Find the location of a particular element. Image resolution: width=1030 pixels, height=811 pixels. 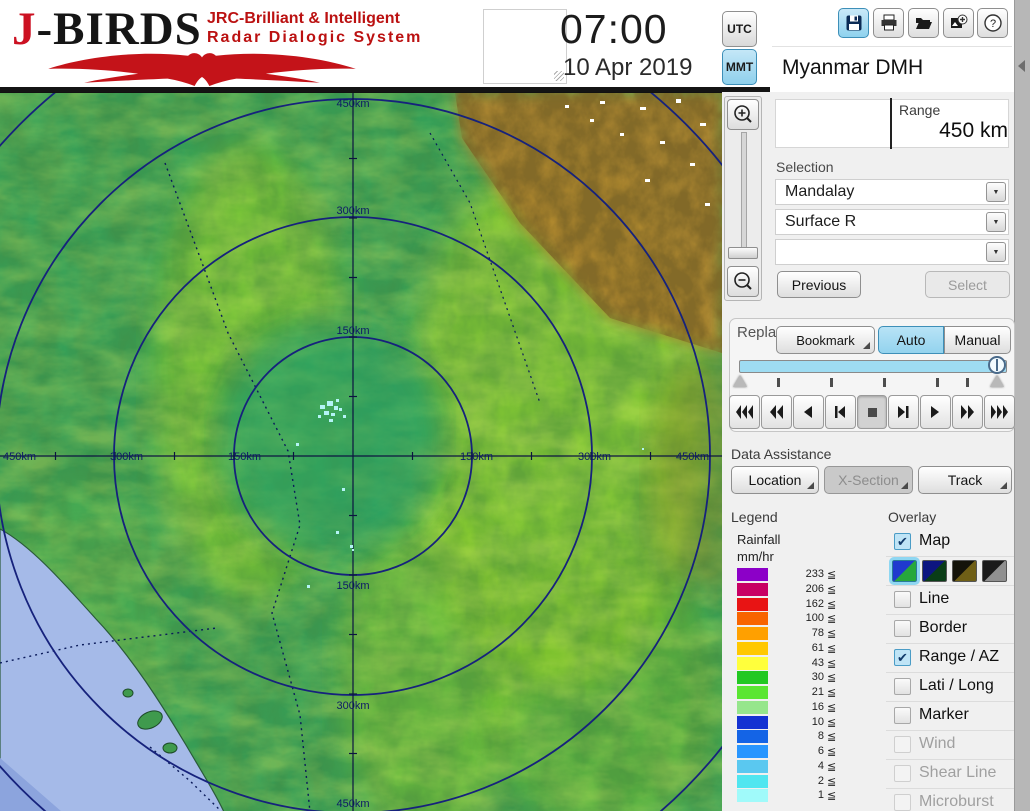

overlay-item-lati-long: Lati / Long is located at coordinates (950, 687).